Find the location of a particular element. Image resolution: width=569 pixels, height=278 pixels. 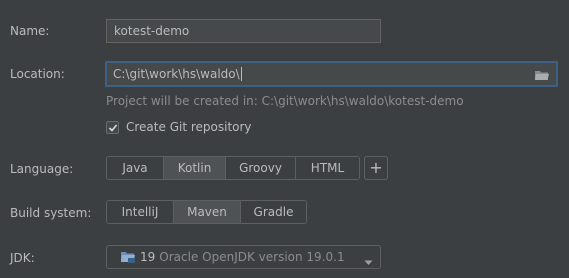

location-value: C:\git\work\hs\waldo\ is located at coordinates (176, 74).